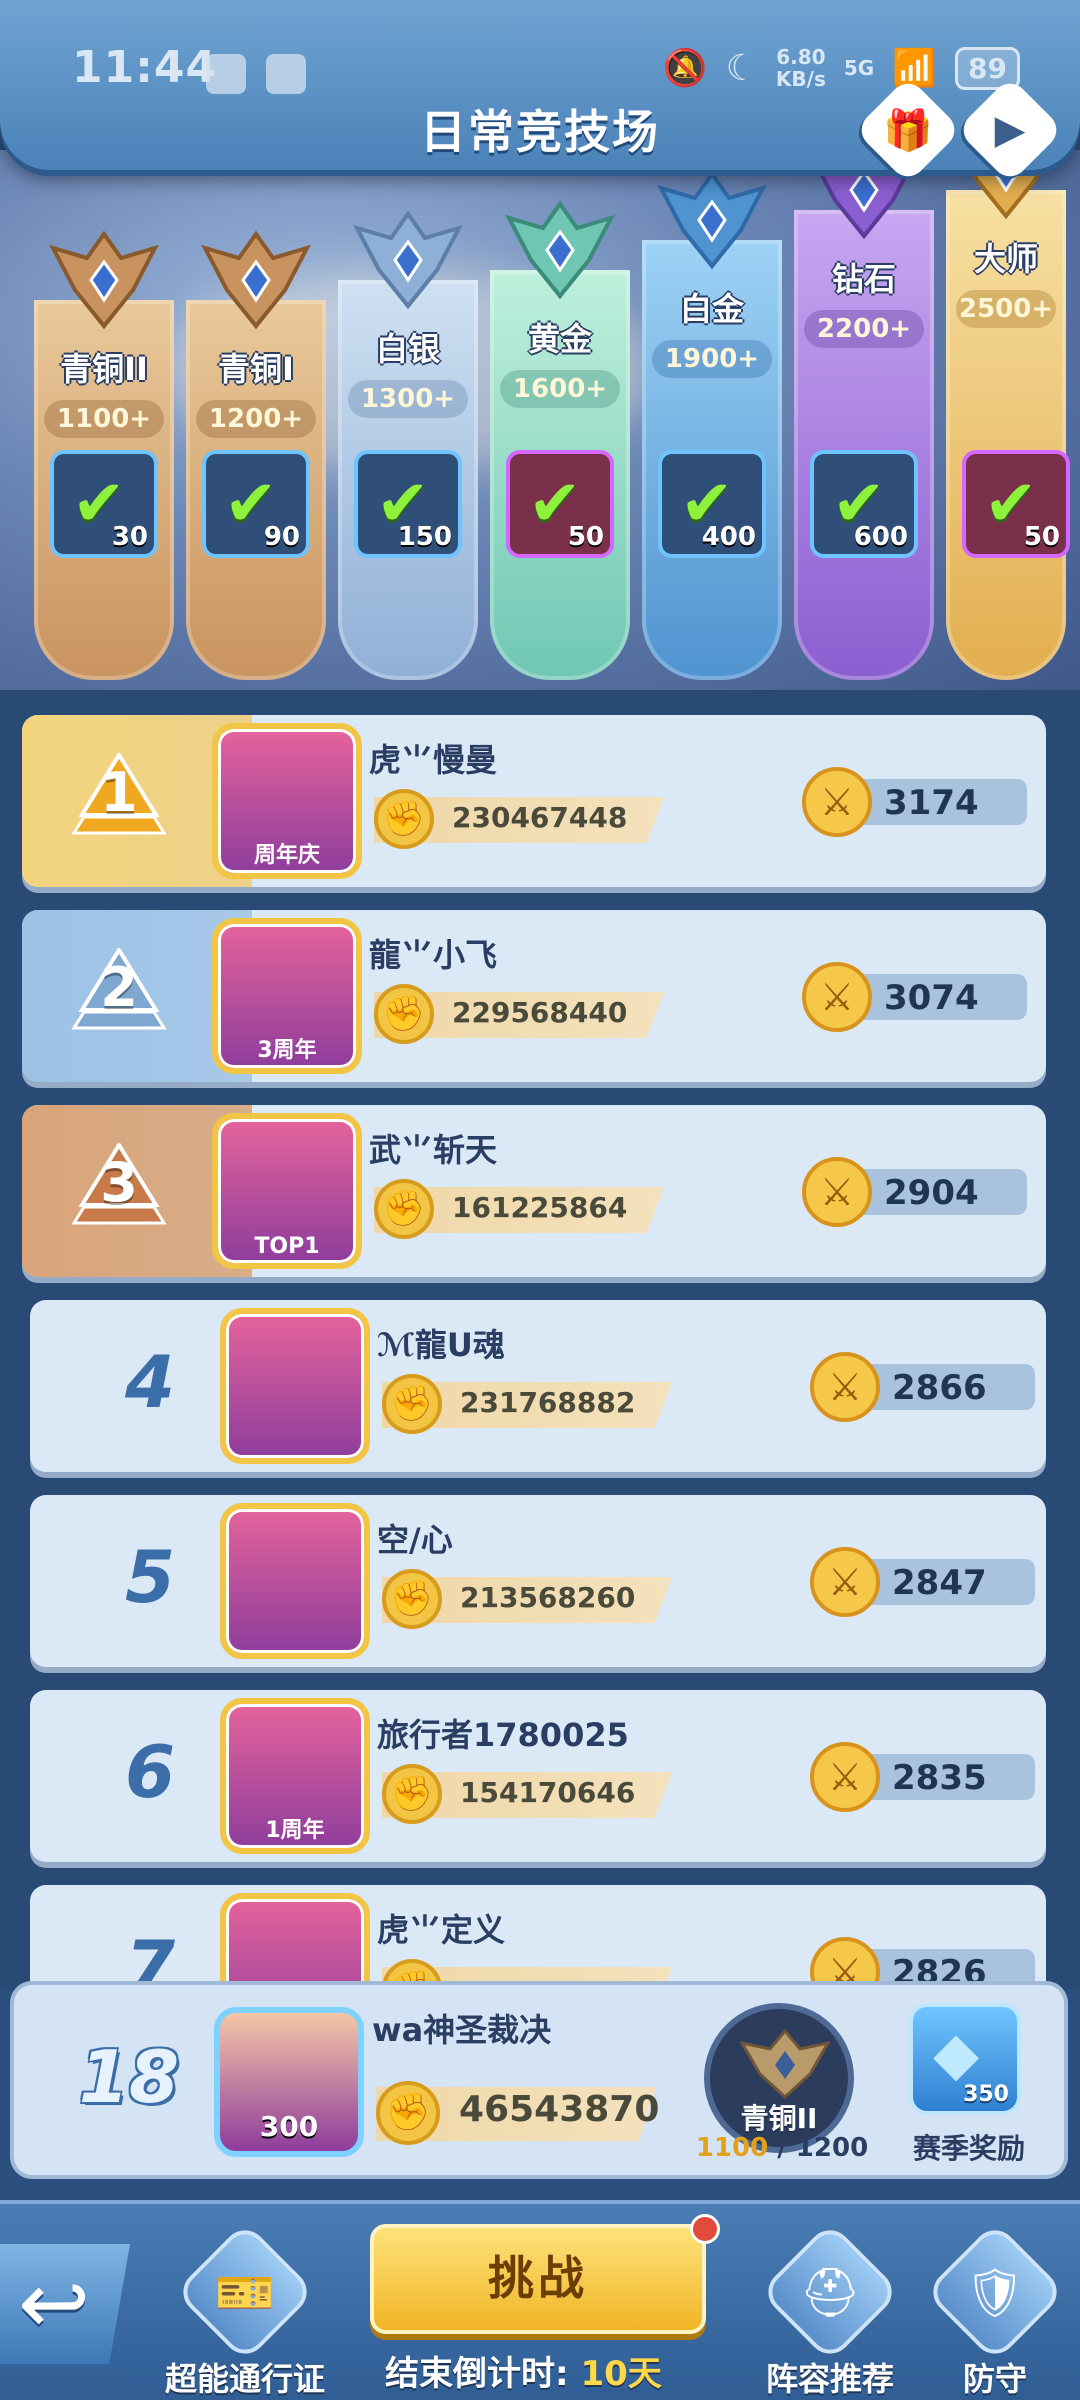  Describe the element at coordinates (408, 504) in the screenshot. I see `tier-reward: ✔ 150` at that location.